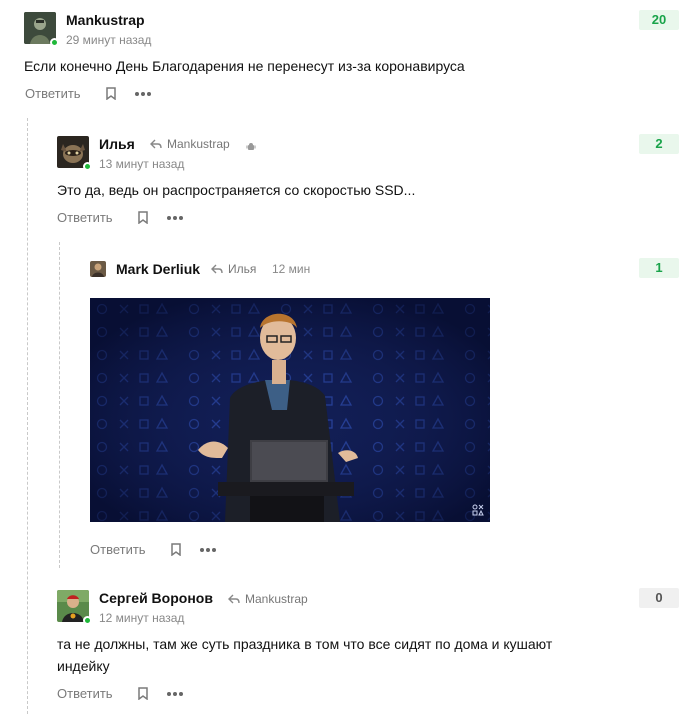 Image resolution: width=690 pixels, height=714 pixels. What do you see at coordinates (141, 164) in the screenshot?
I see `comment-time: 13 минут назад` at bounding box center [141, 164].